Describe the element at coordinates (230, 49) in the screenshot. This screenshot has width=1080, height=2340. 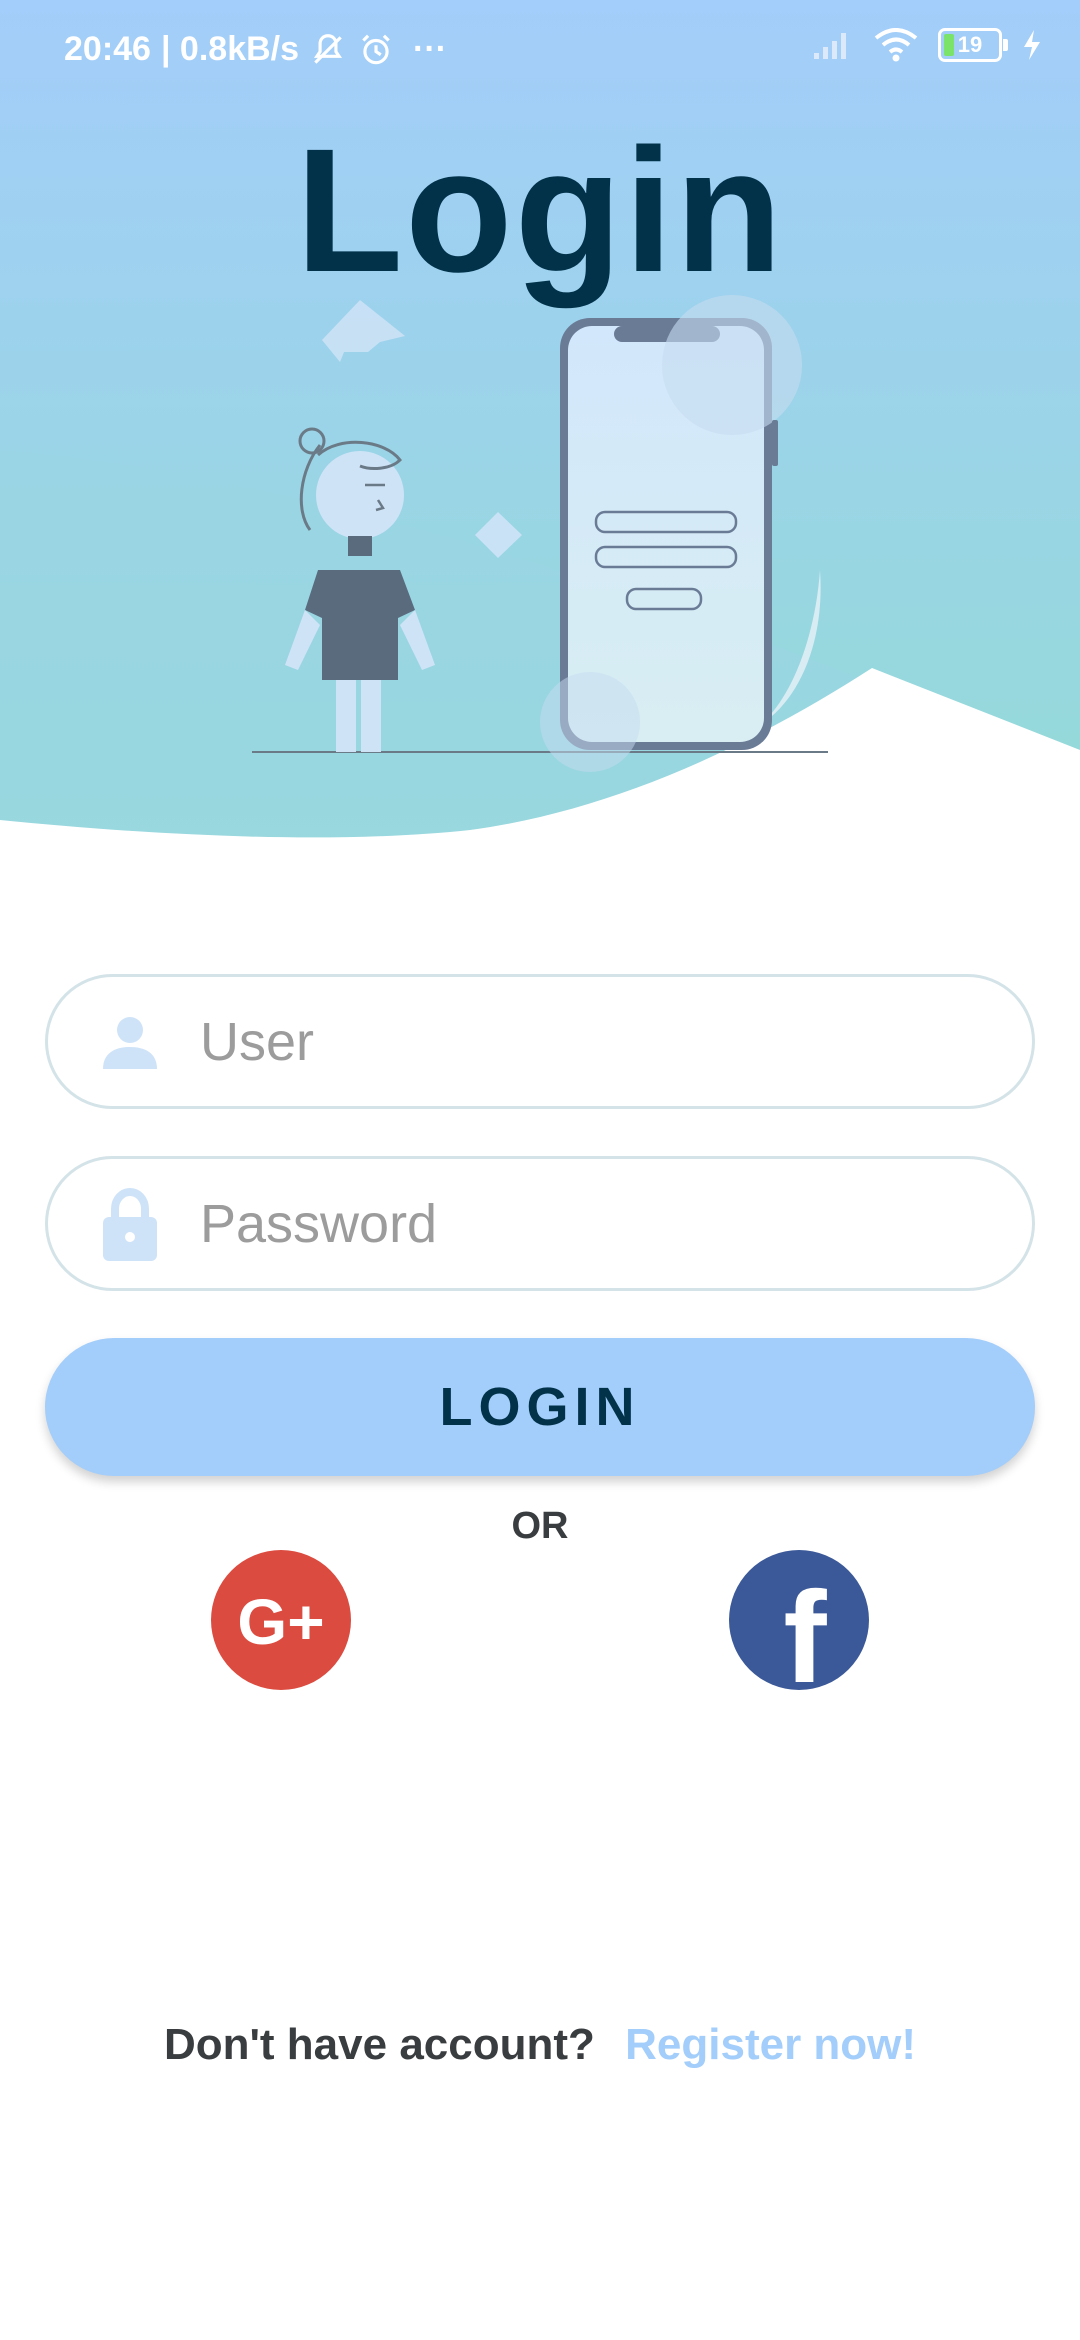
I see `status-network-speed: | 0.8kB/s` at that location.